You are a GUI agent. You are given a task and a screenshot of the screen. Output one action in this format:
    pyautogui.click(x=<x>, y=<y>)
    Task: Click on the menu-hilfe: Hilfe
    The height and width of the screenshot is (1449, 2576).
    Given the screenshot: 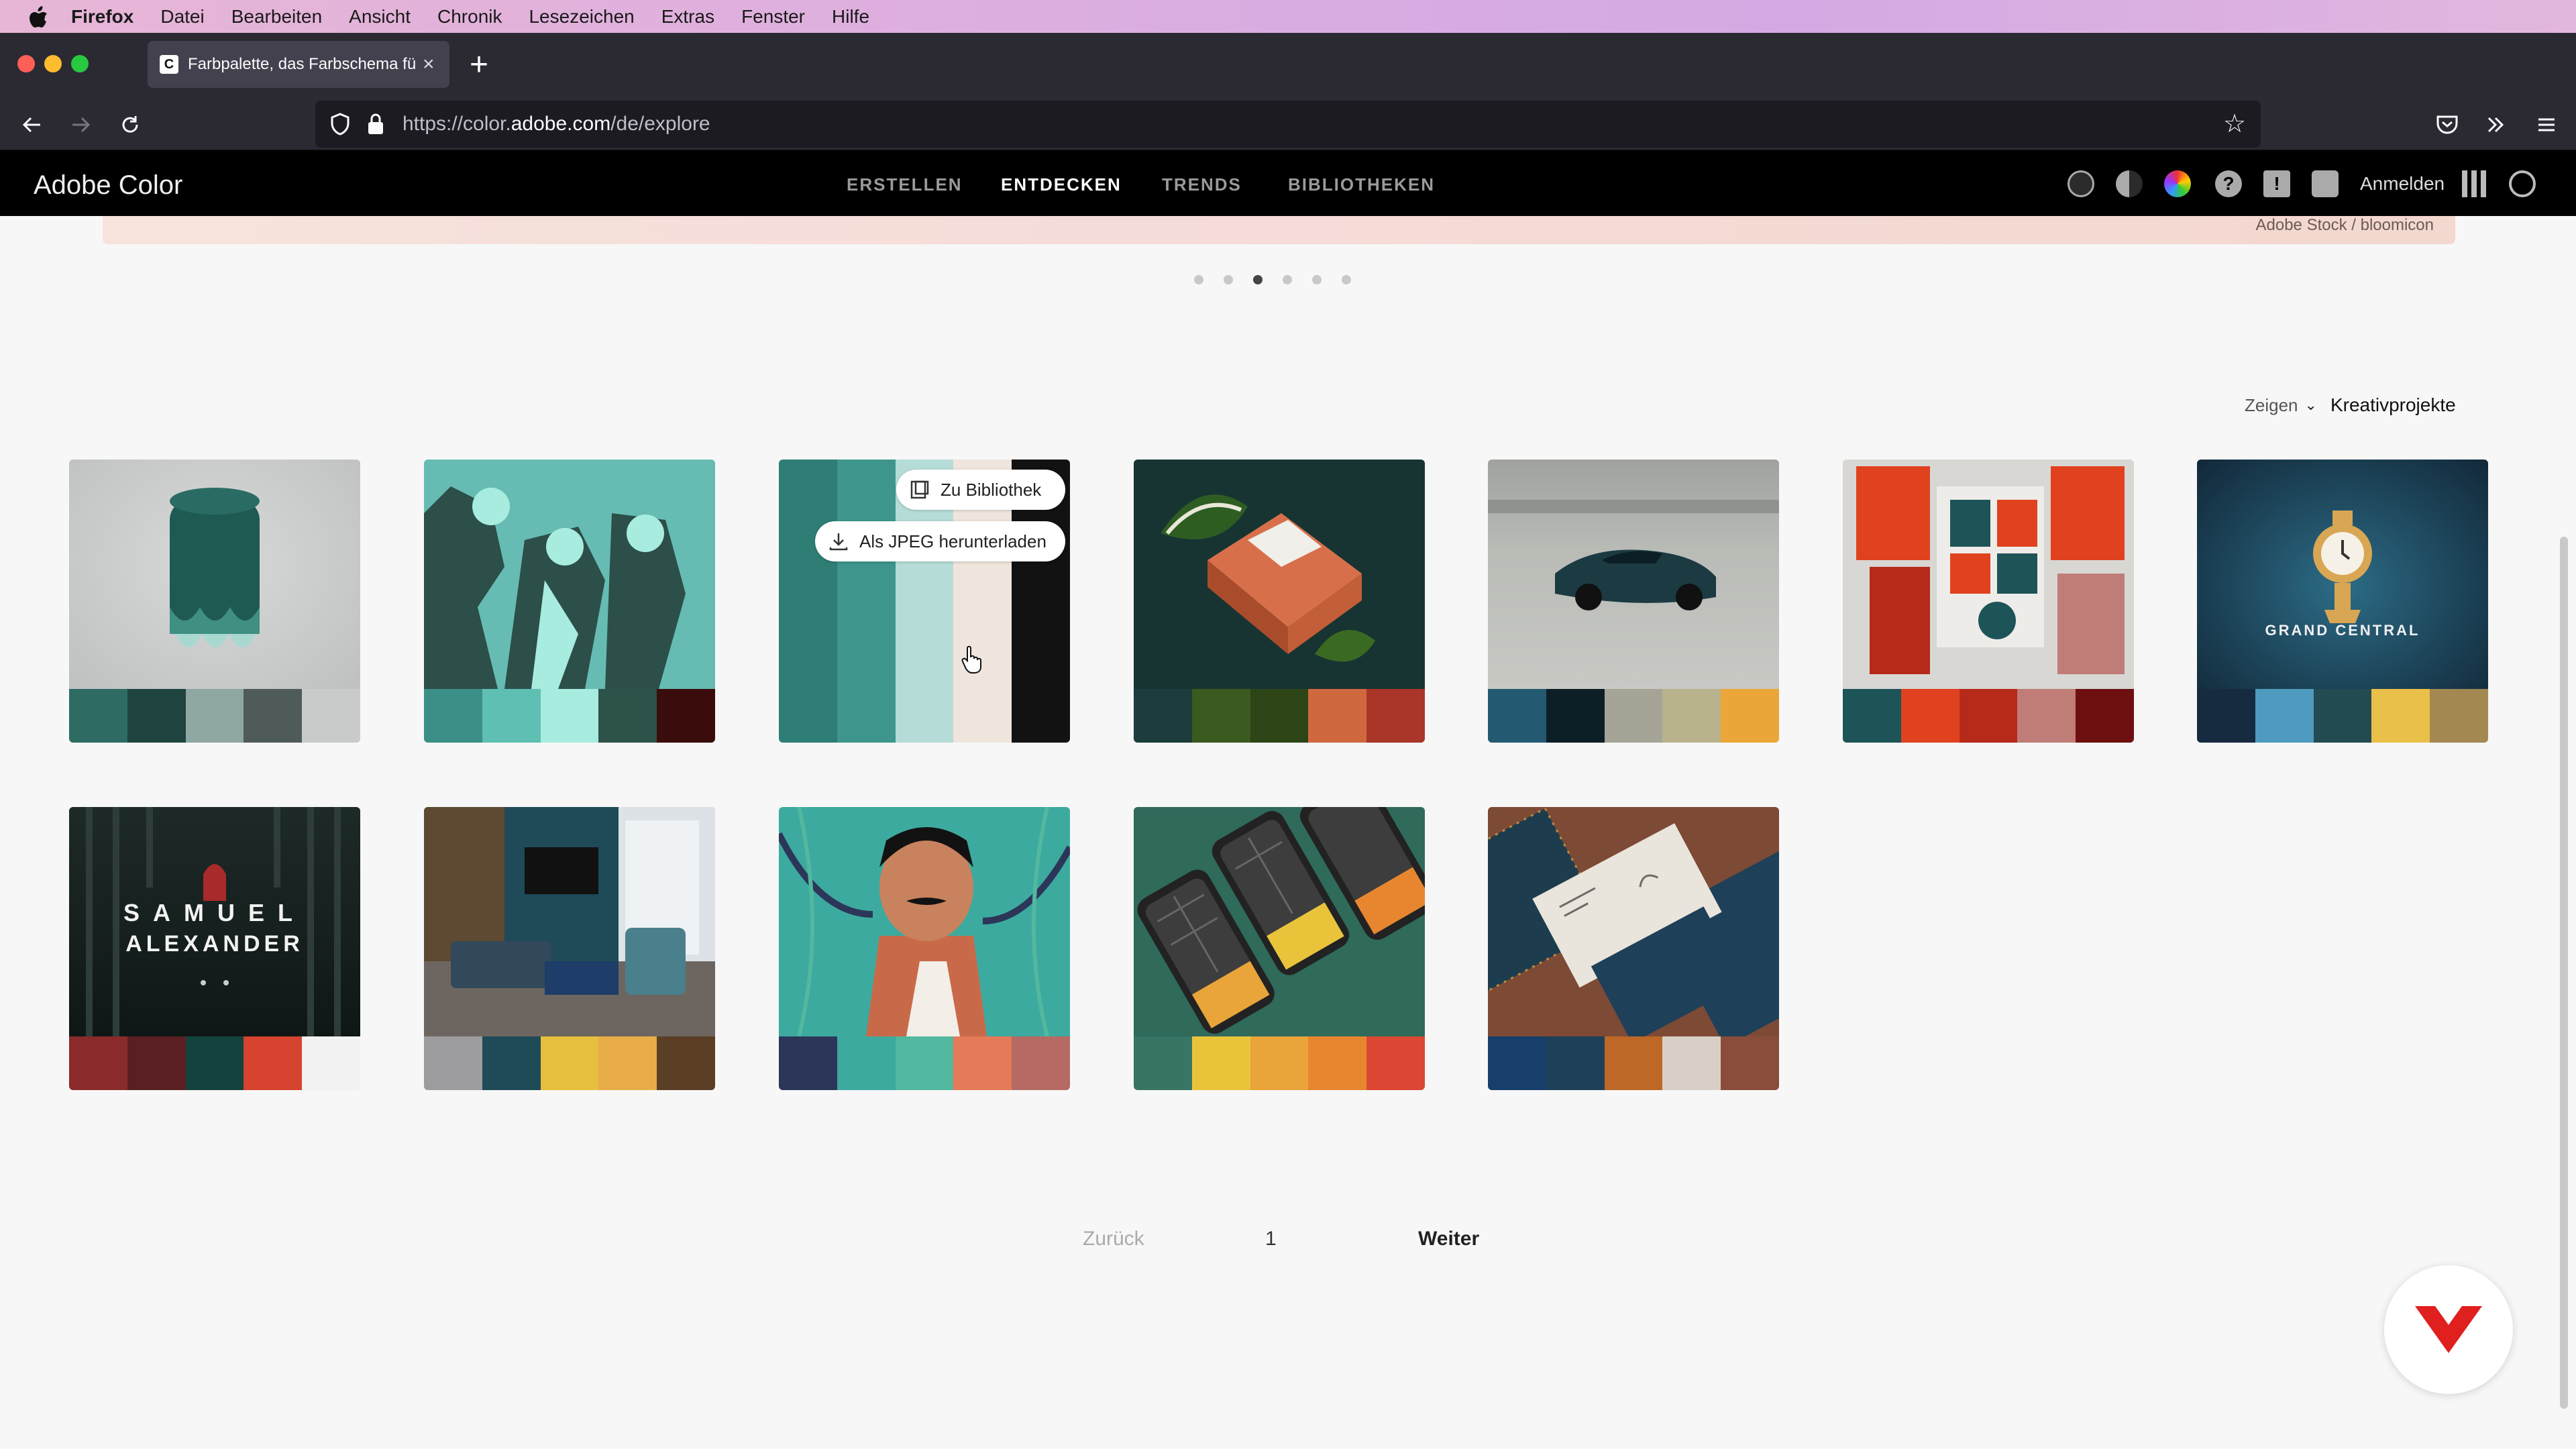 What is the action you would take?
    pyautogui.click(x=850, y=17)
    